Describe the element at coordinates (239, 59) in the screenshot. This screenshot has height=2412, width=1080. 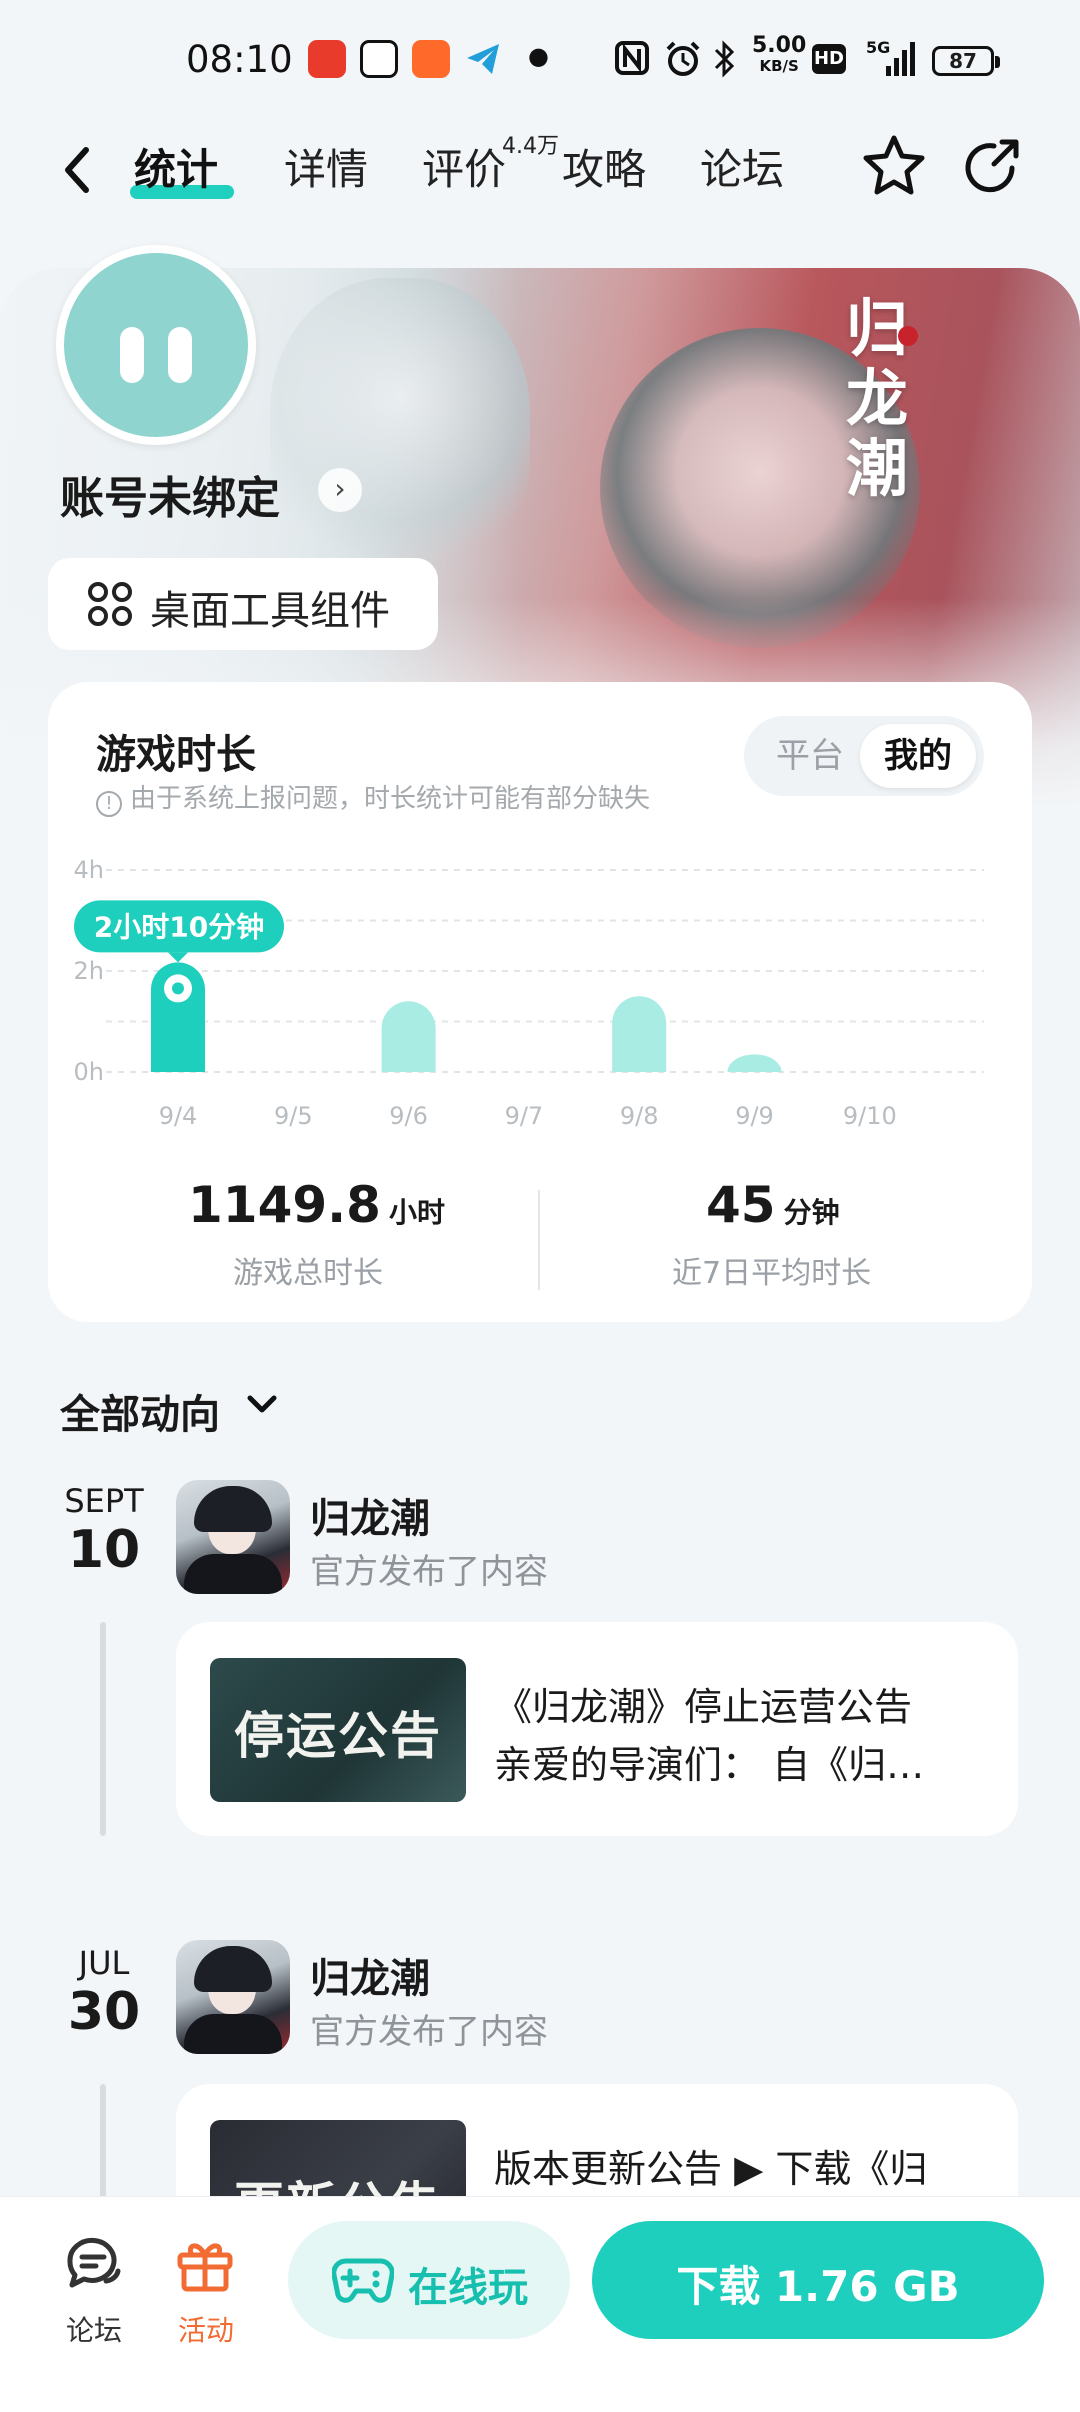
I see `status-time: 08:10` at that location.